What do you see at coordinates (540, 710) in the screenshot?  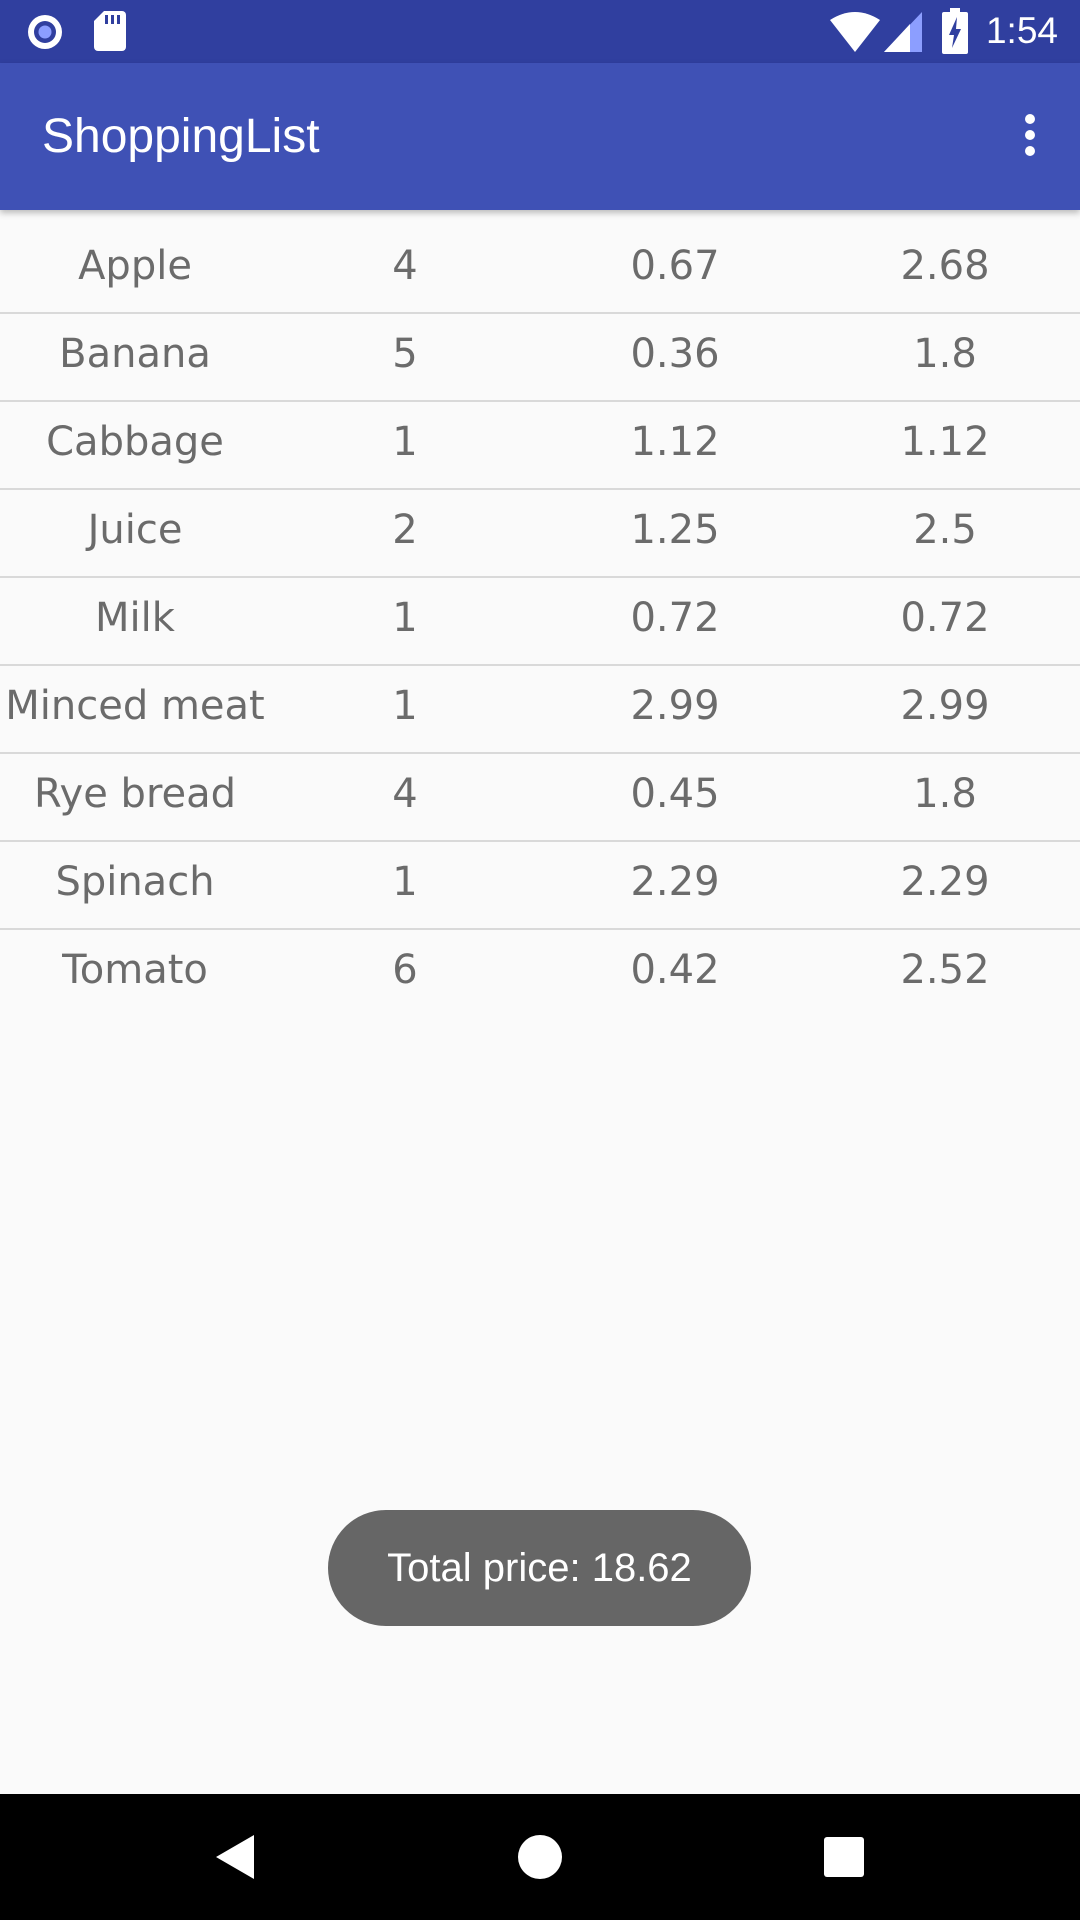 I see `list-item: Minced meat 1 2.99 2.99` at bounding box center [540, 710].